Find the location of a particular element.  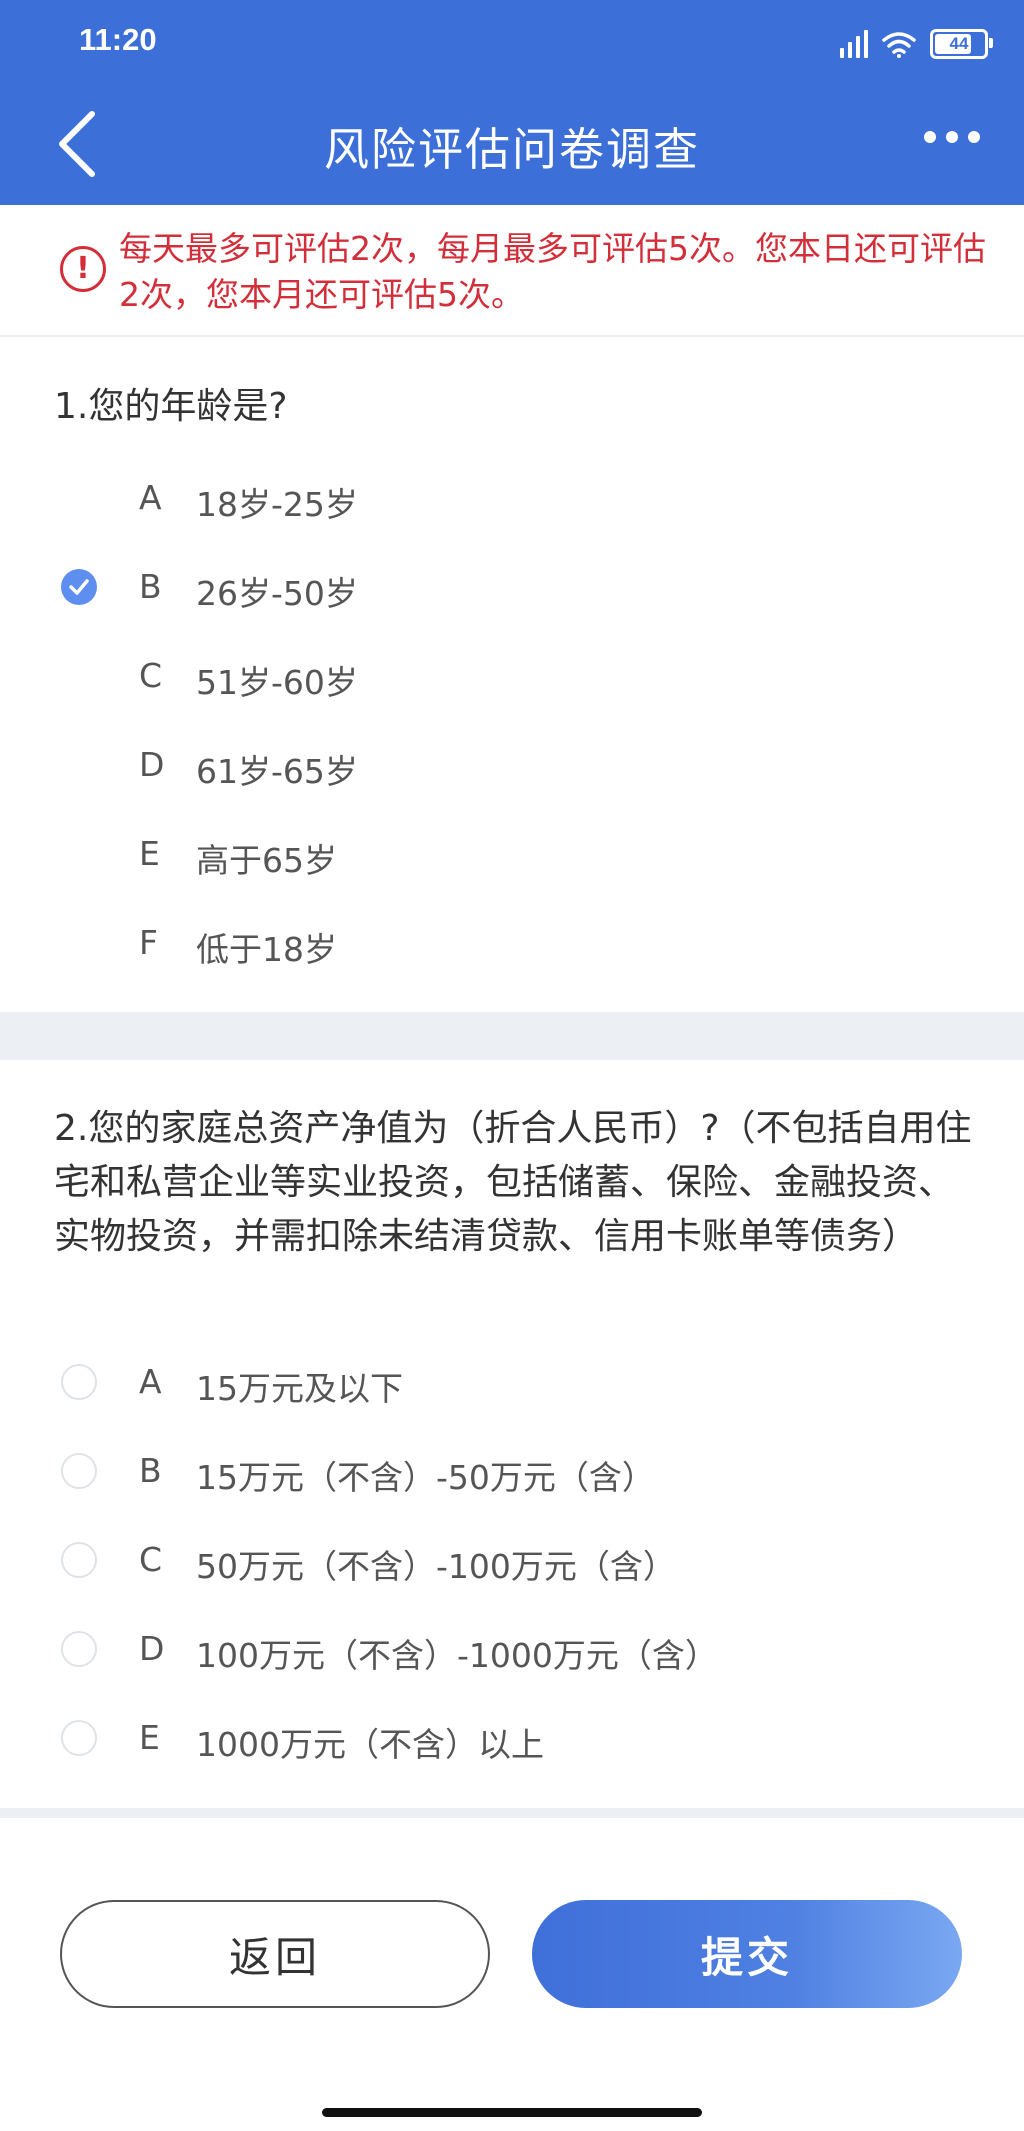

option-text: 18岁-25岁 is located at coordinates (277, 504).